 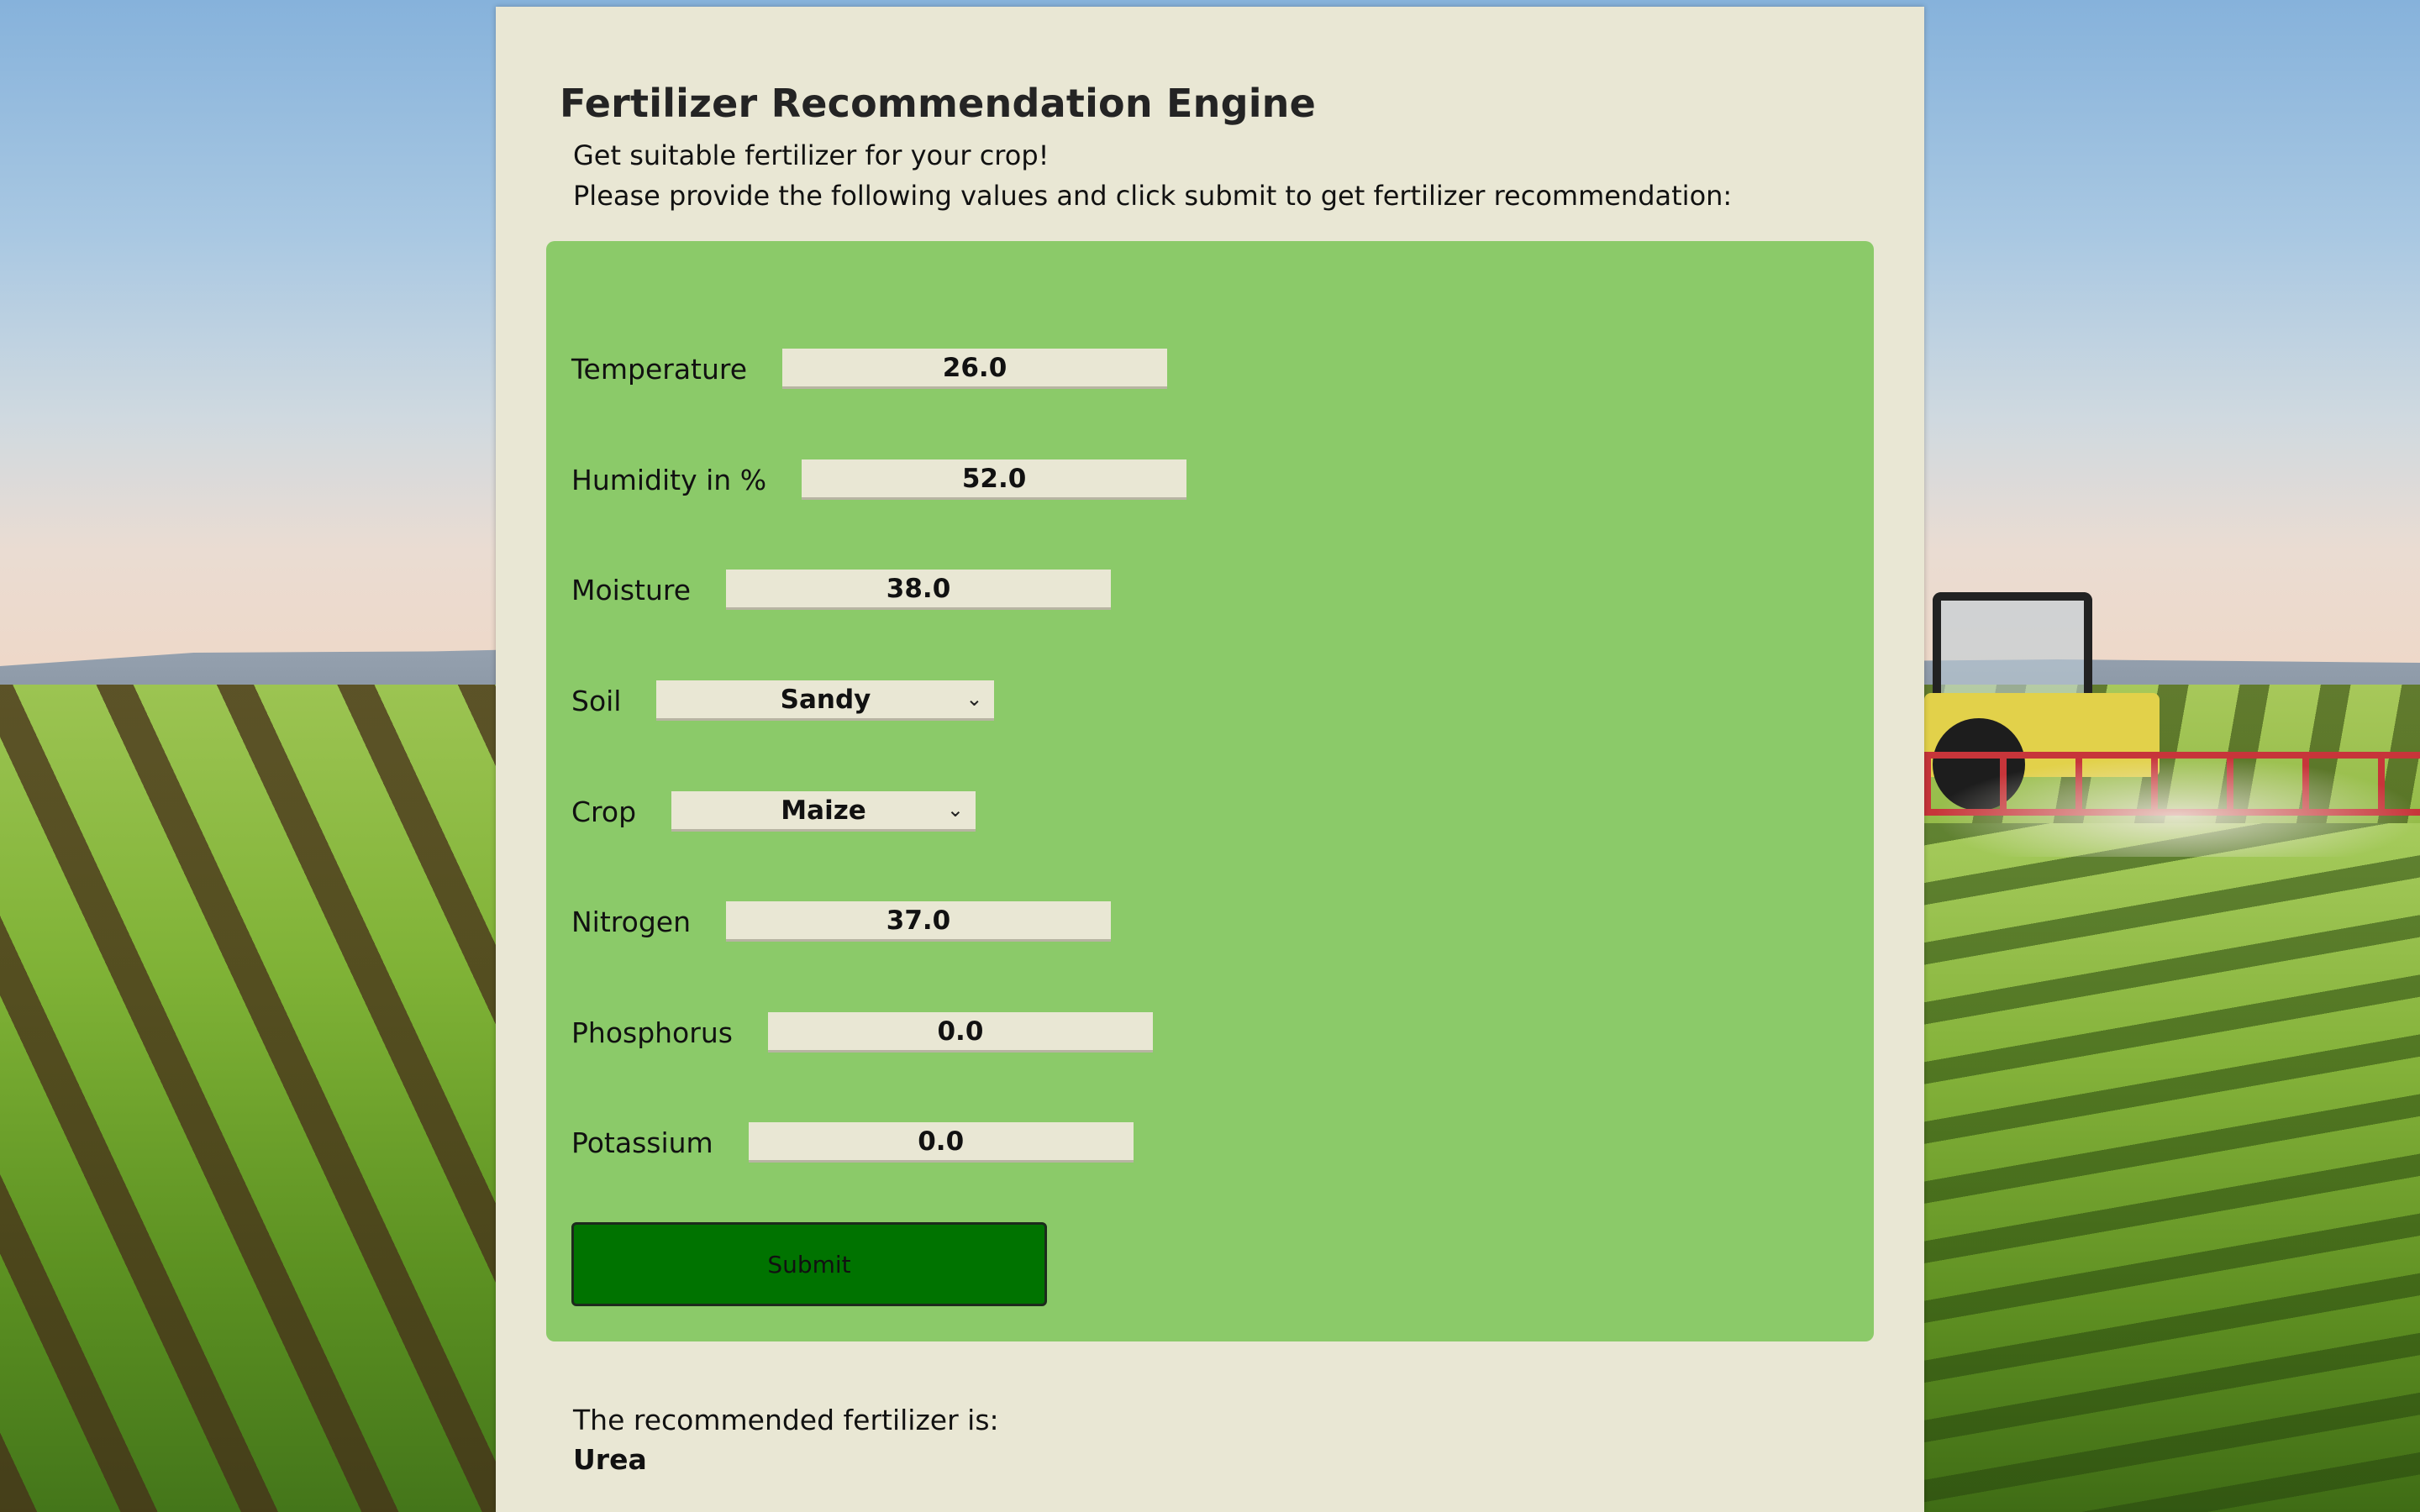 I want to click on temperature-row: Temperature, so click(x=870, y=369).